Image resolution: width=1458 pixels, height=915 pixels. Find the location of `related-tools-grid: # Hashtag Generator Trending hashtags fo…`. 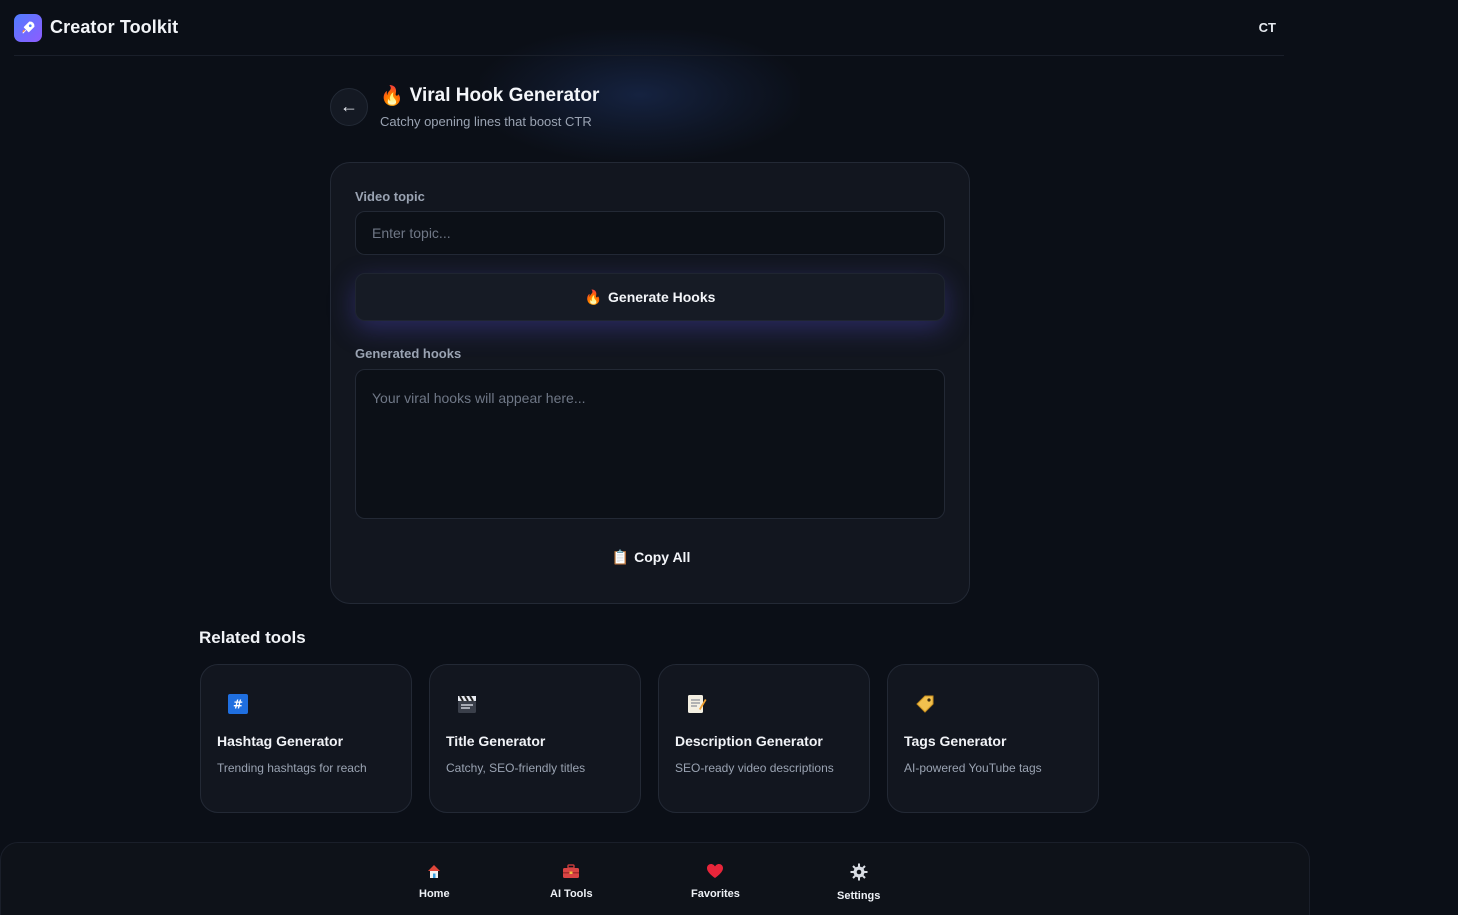

related-tools-grid: # Hashtag Generator Trending hashtags fo… is located at coordinates (649, 738).